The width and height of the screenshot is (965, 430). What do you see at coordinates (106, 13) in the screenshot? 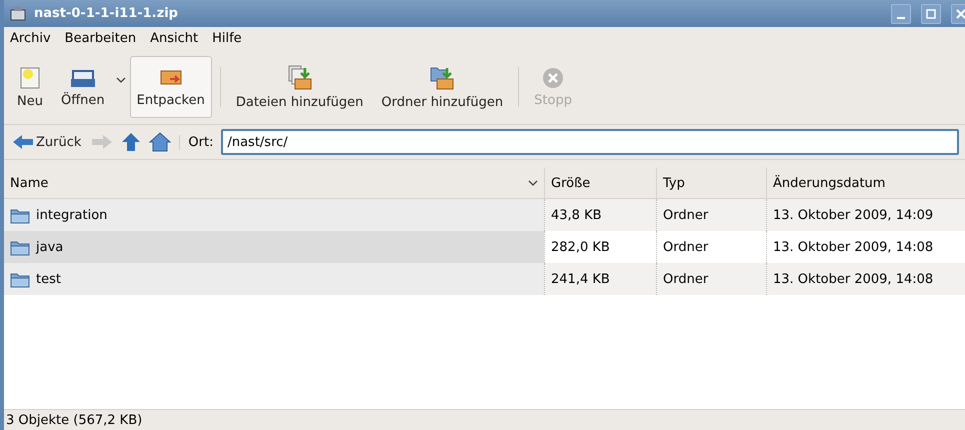
I see `window-title: nast-0-1-1-i11-1.zip` at bounding box center [106, 13].